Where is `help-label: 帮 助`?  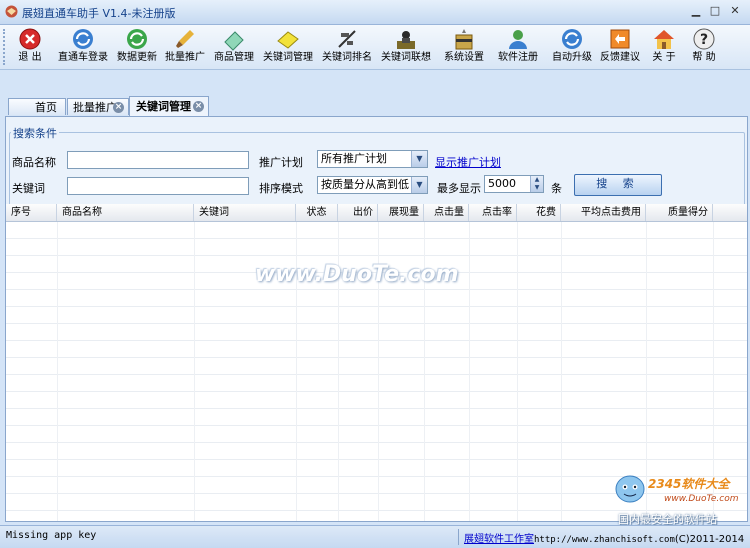
help-label: 帮 助 is located at coordinates (704, 57).